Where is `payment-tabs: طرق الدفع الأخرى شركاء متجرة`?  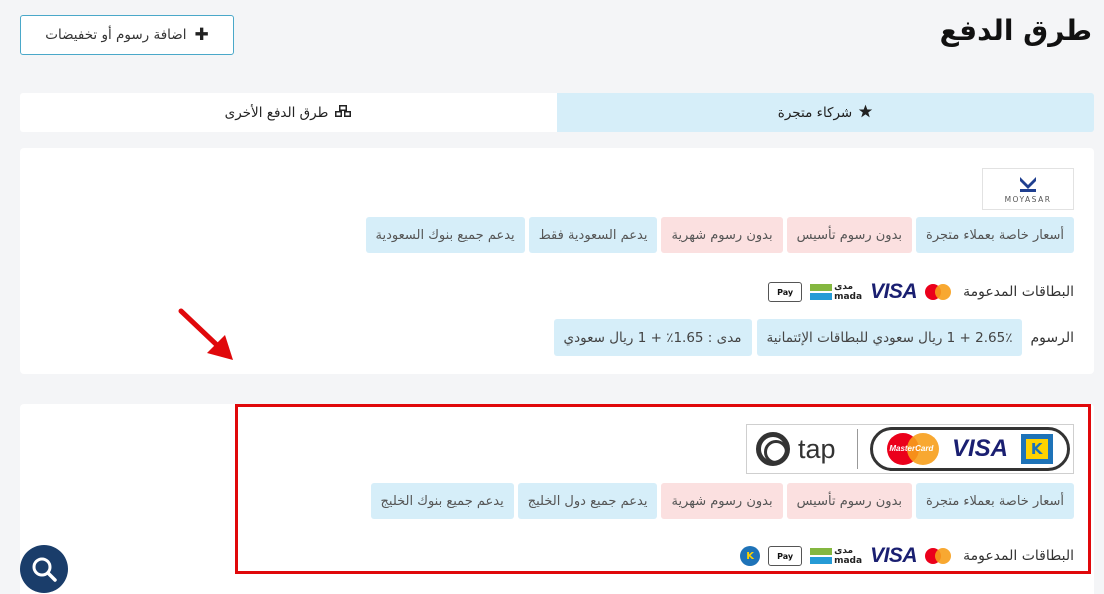
payment-tabs: طرق الدفع الأخرى شركاء متجرة is located at coordinates (557, 112).